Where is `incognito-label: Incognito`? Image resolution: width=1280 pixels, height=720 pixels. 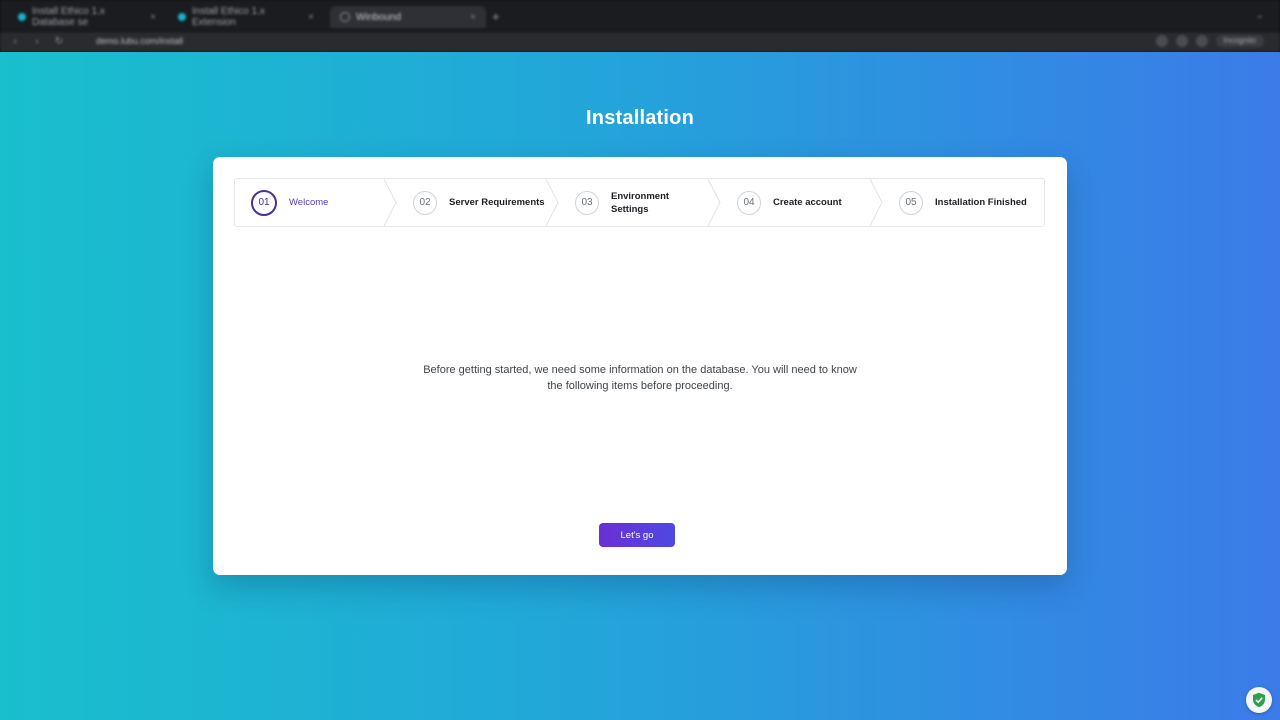 incognito-label: Incognito is located at coordinates (1239, 41).